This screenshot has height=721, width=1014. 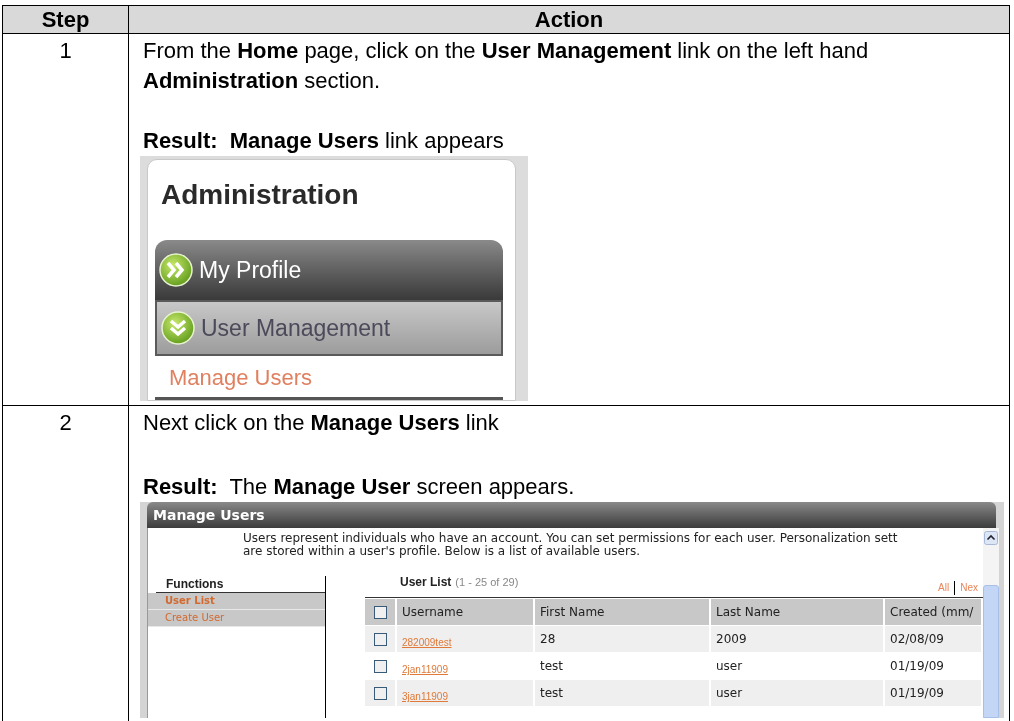 What do you see at coordinates (933, 612) in the screenshot?
I see `column-header: Created (mm/` at bounding box center [933, 612].